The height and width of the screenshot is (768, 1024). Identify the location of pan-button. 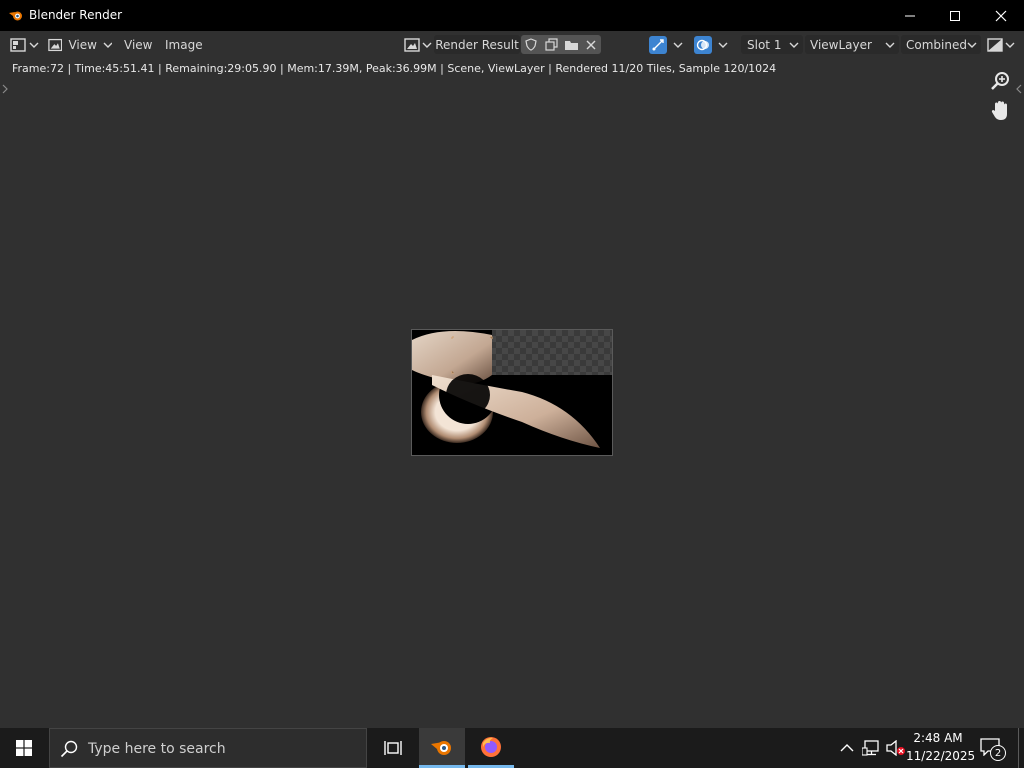
(1000, 111).